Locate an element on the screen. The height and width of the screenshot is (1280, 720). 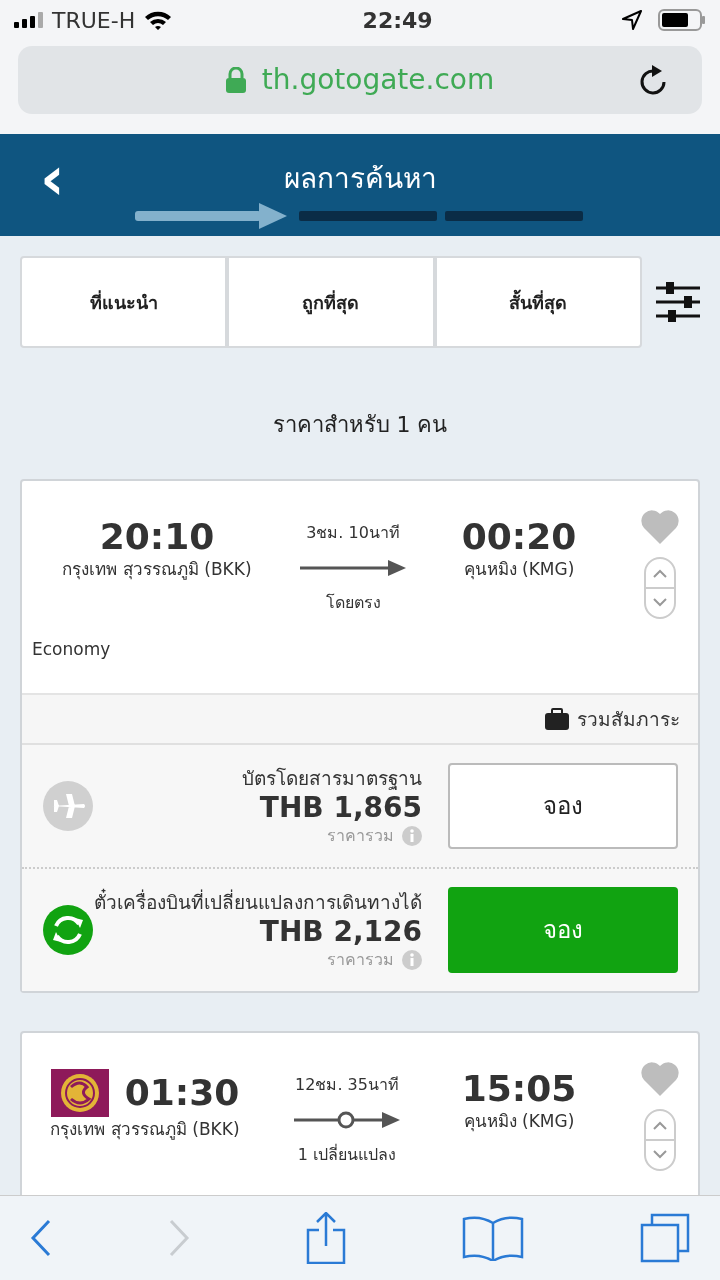
connection-arrow-icon is located at coordinates (347, 1120).